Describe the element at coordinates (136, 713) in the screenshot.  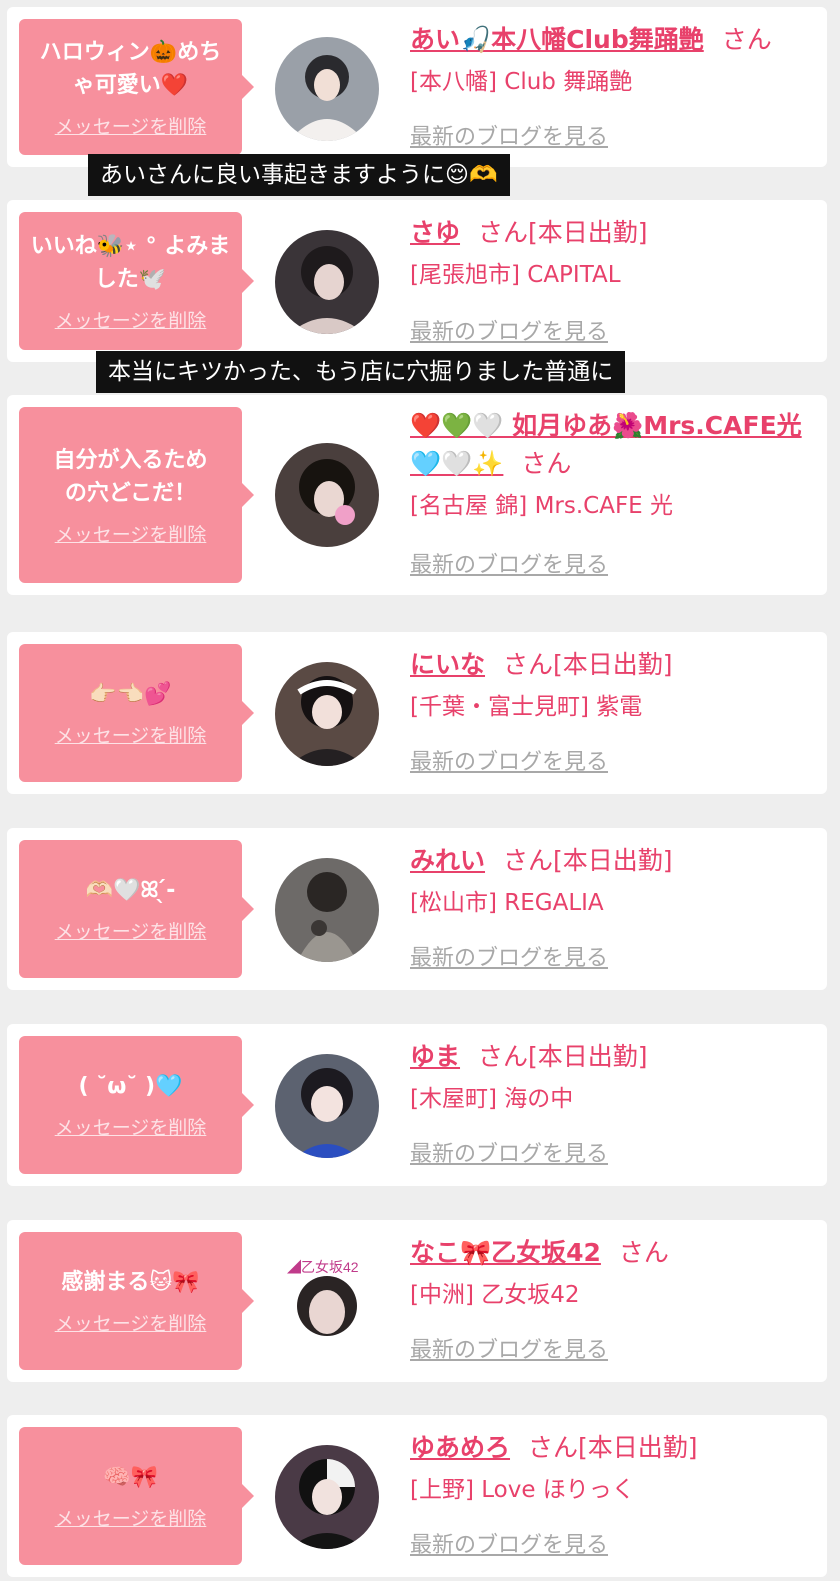
I see `message-bubble: 👉🏻👈🏻💕 メッセージを削除` at that location.